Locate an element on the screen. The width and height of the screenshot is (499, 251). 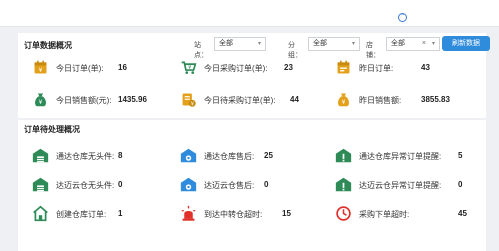
store-select: 全部 × ▾ is located at coordinates (413, 44).